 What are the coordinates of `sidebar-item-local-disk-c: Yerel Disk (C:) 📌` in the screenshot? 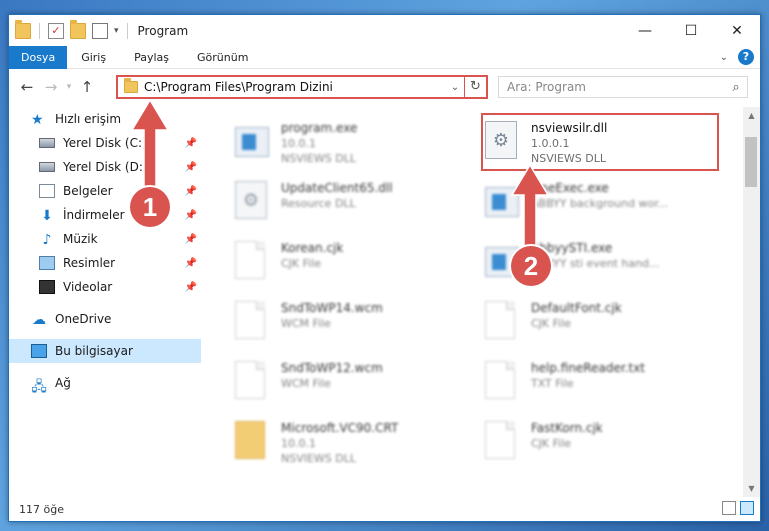 It's located at (105, 143).